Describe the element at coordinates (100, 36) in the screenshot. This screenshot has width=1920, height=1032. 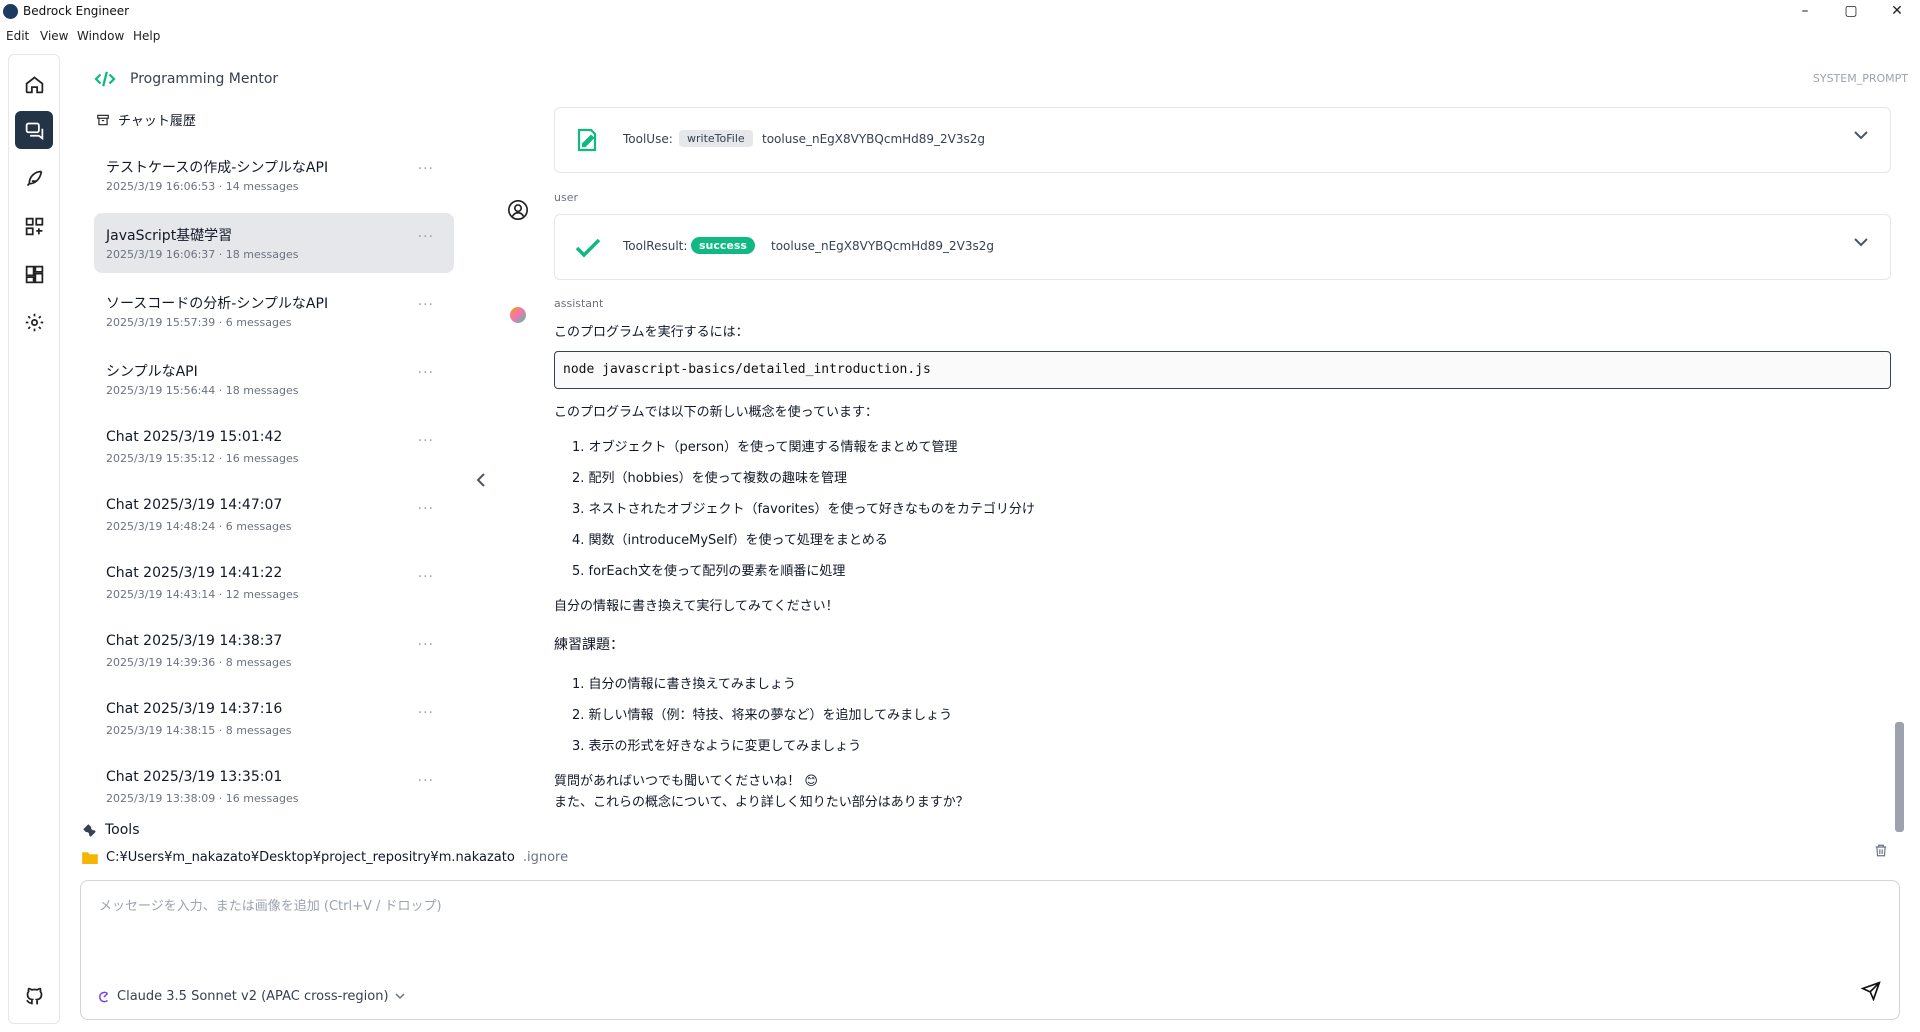
I see `menu-window: Window` at that location.